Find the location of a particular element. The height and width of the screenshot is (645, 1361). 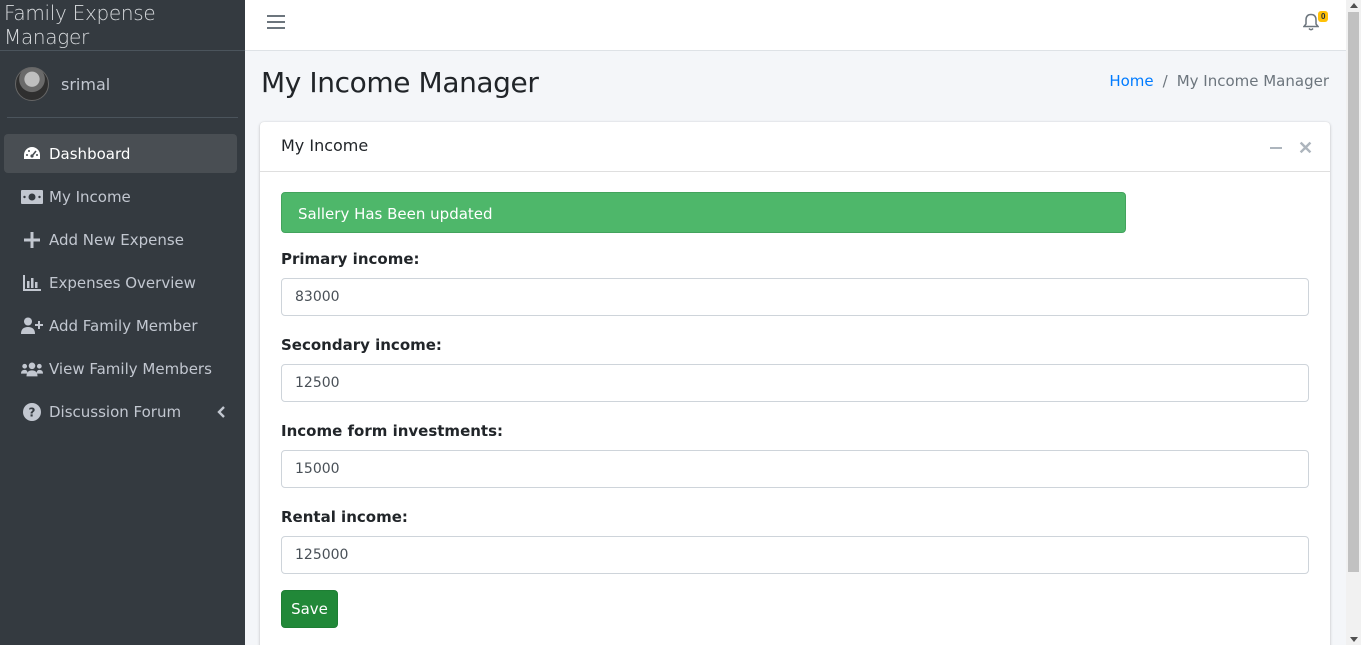

primary-income-input is located at coordinates (795, 297).